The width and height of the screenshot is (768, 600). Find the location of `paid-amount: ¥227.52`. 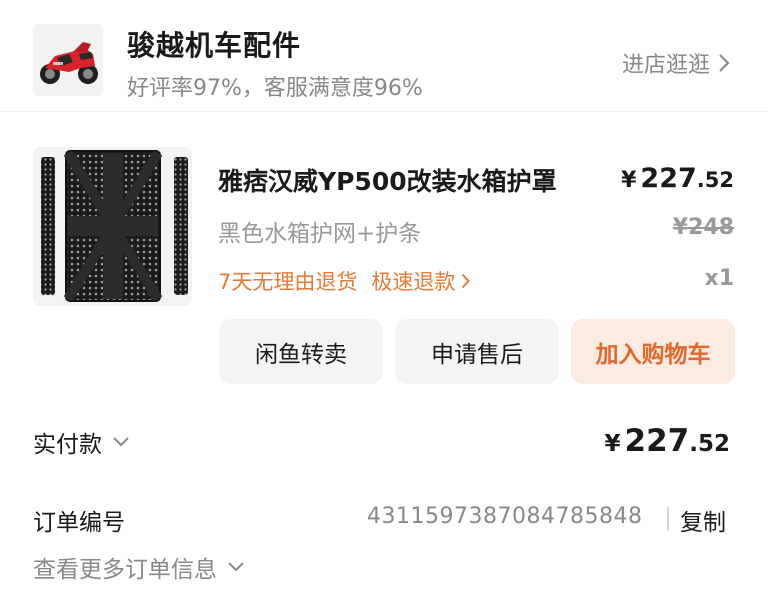

paid-amount: ¥227.52 is located at coordinates (667, 441).